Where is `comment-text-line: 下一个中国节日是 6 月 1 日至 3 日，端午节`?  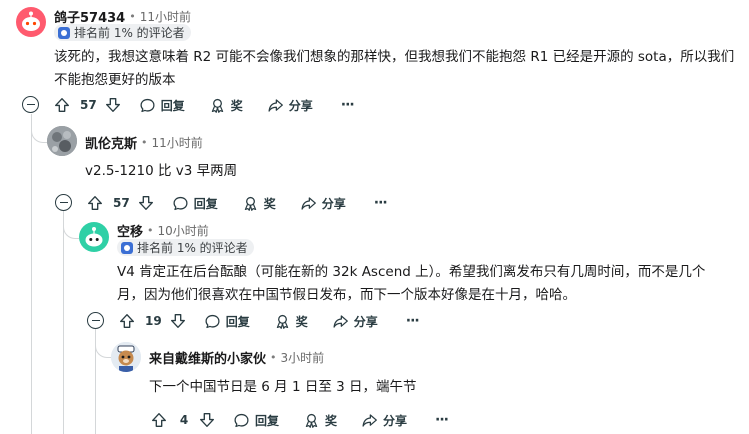 comment-text-line: 下一个中国节日是 6 月 1 日至 3 日，端午节 is located at coordinates (283, 387).